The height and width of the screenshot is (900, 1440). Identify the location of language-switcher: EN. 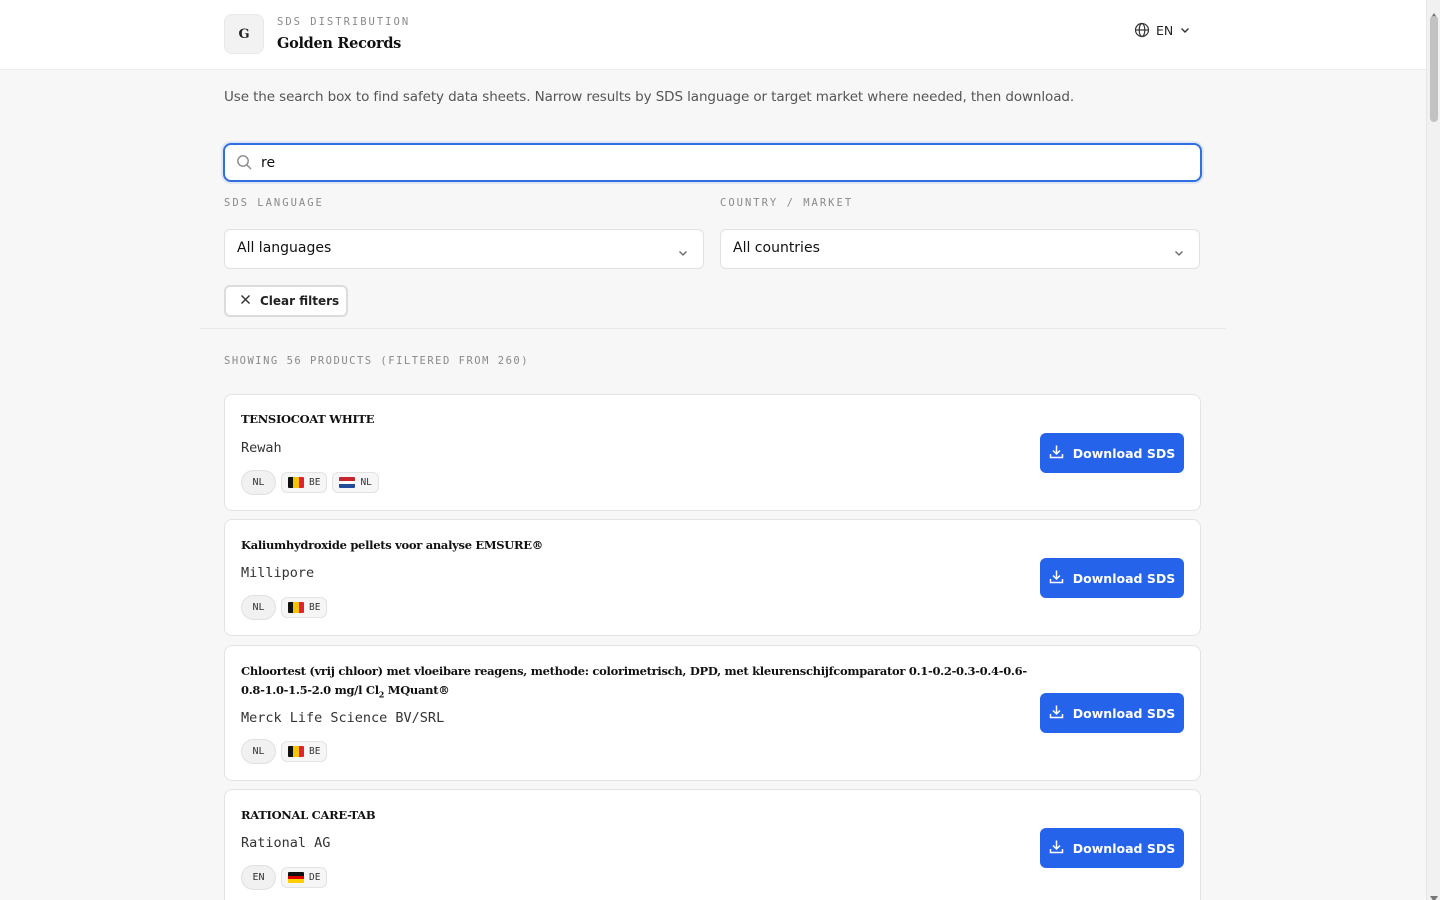
(1162, 30).